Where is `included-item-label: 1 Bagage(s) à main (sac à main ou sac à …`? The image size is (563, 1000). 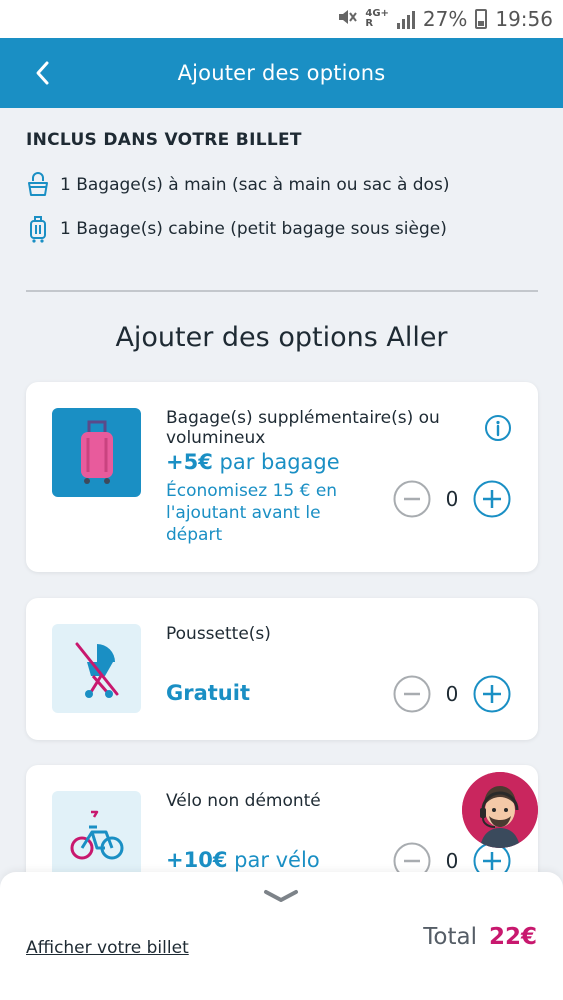 included-item-label: 1 Bagage(s) à main (sac à main ou sac à … is located at coordinates (255, 185).